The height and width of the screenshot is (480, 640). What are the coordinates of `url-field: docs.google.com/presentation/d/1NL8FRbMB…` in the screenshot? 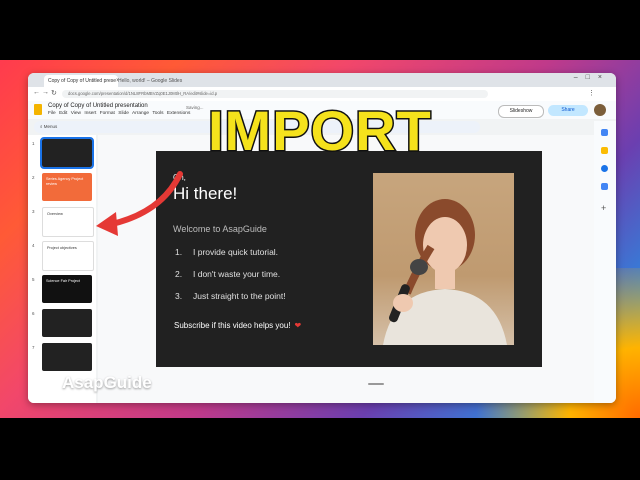 It's located at (275, 94).